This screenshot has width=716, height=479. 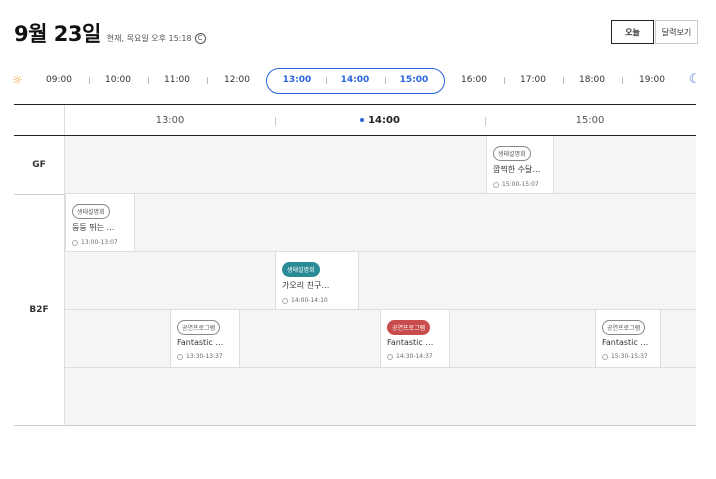 I want to click on hour-0900: 09:00, so click(x=59, y=80).